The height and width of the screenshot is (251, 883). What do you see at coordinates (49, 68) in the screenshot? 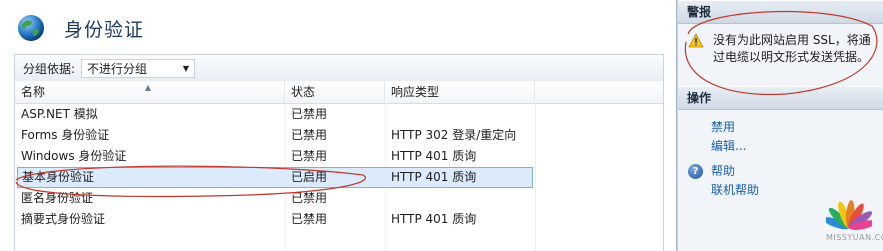
I see `group-by-label: 分组依据:` at bounding box center [49, 68].